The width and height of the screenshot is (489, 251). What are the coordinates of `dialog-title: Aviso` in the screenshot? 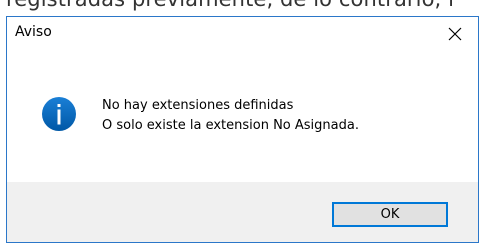 It's located at (33, 32).